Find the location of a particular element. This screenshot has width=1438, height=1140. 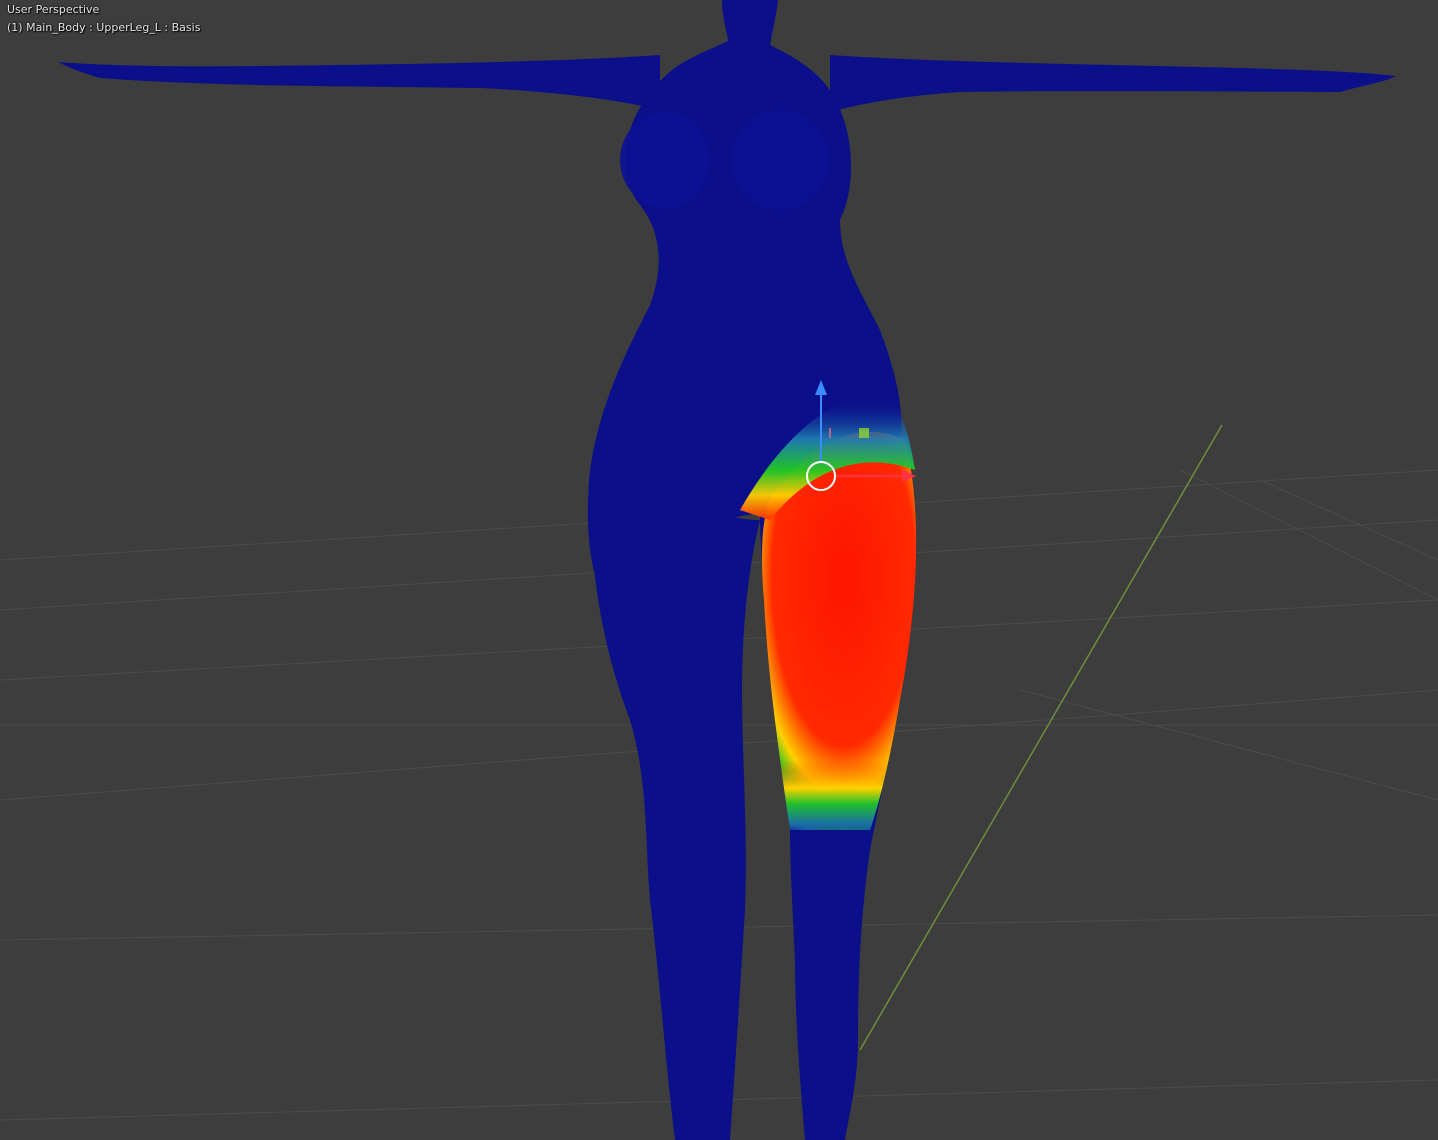

view-mode-label: User Perspective is located at coordinates (53, 9).